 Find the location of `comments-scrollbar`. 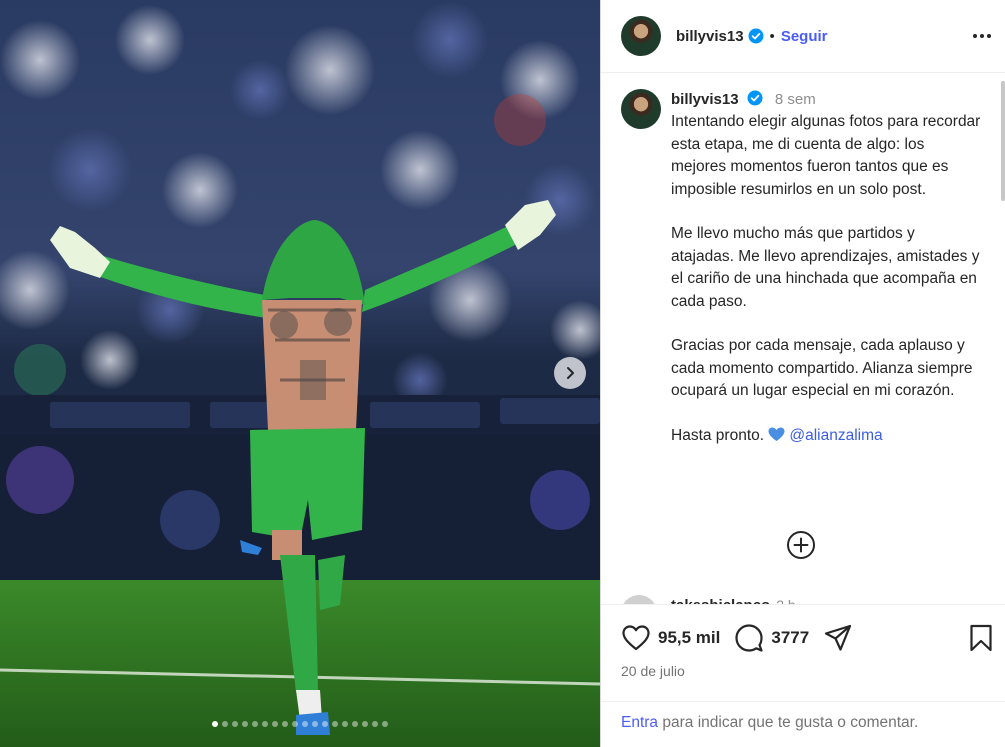

comments-scrollbar is located at coordinates (1003, 141).